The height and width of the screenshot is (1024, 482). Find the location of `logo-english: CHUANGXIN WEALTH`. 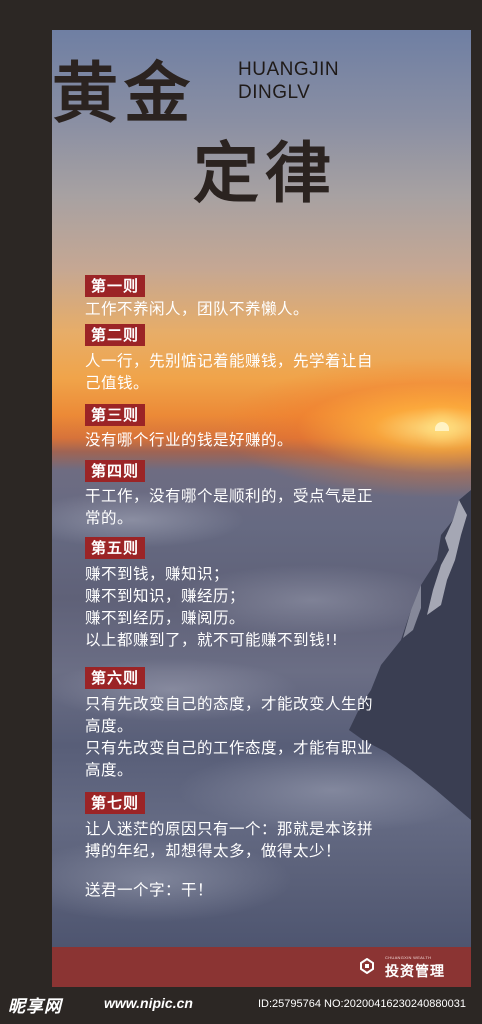

logo-english: CHUANGXIN WEALTH is located at coordinates (408, 957).